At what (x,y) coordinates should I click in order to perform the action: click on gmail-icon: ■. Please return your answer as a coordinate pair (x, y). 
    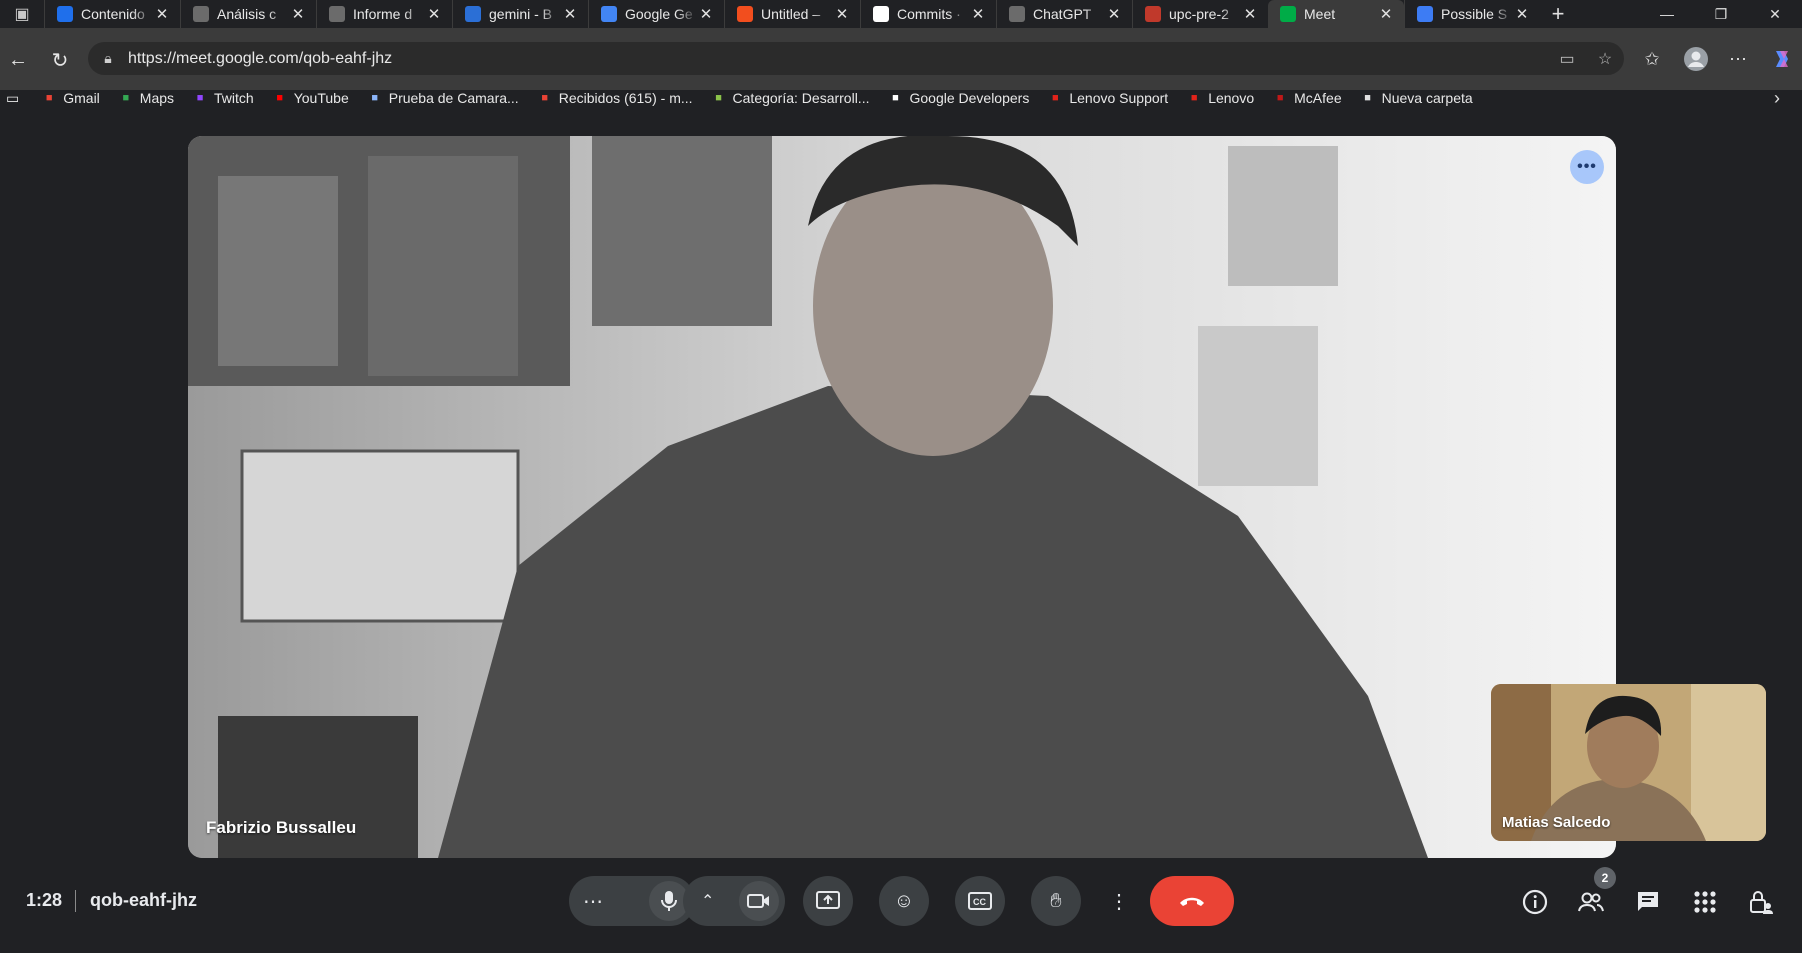
    Looking at the image, I should click on (545, 98).